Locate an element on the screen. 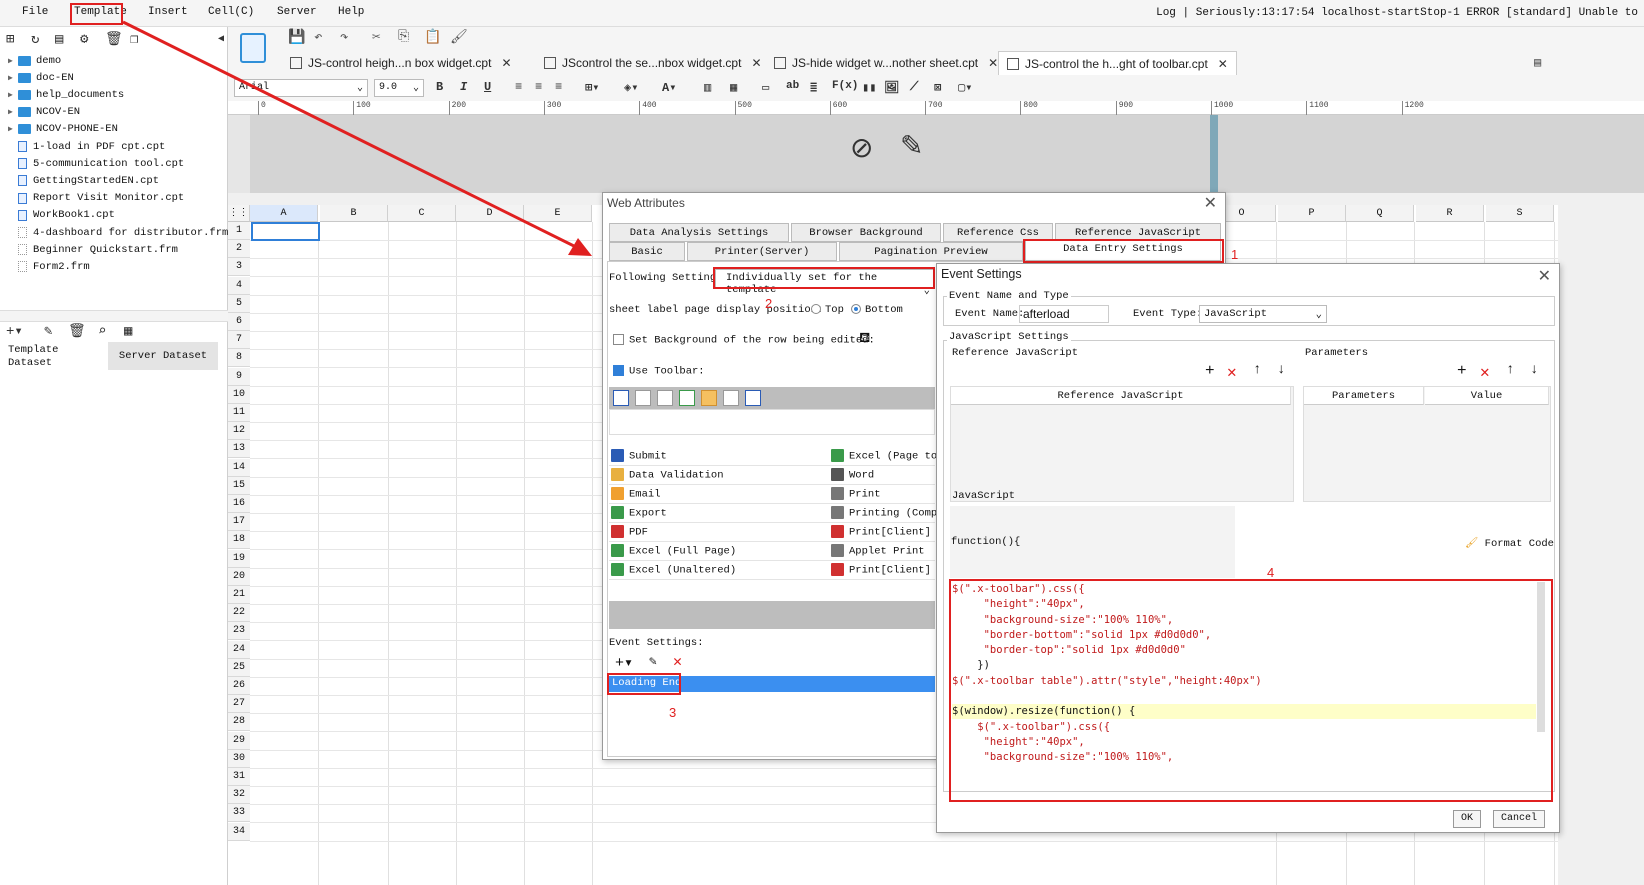 The image size is (1644, 885). annotation-arrow is located at coordinates (357, 138).